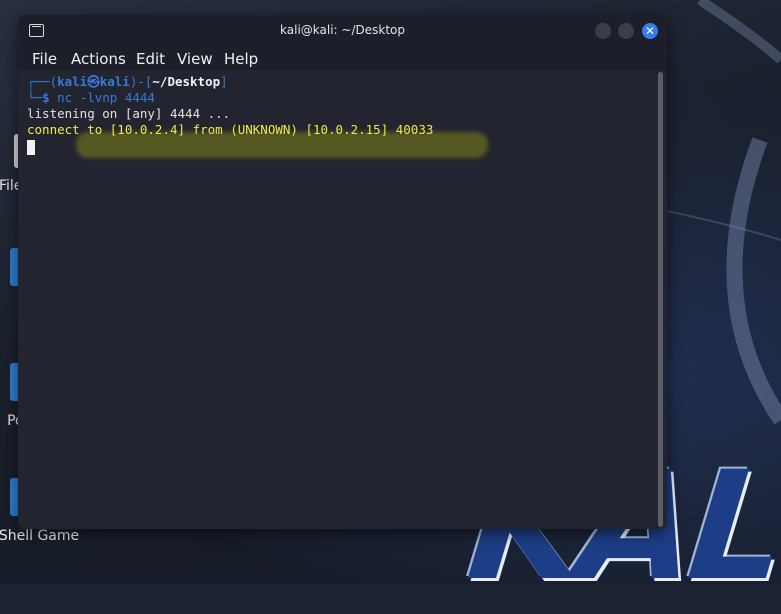 Image resolution: width=781 pixels, height=614 pixels. What do you see at coordinates (603, 31) in the screenshot?
I see `minimize-button` at bounding box center [603, 31].